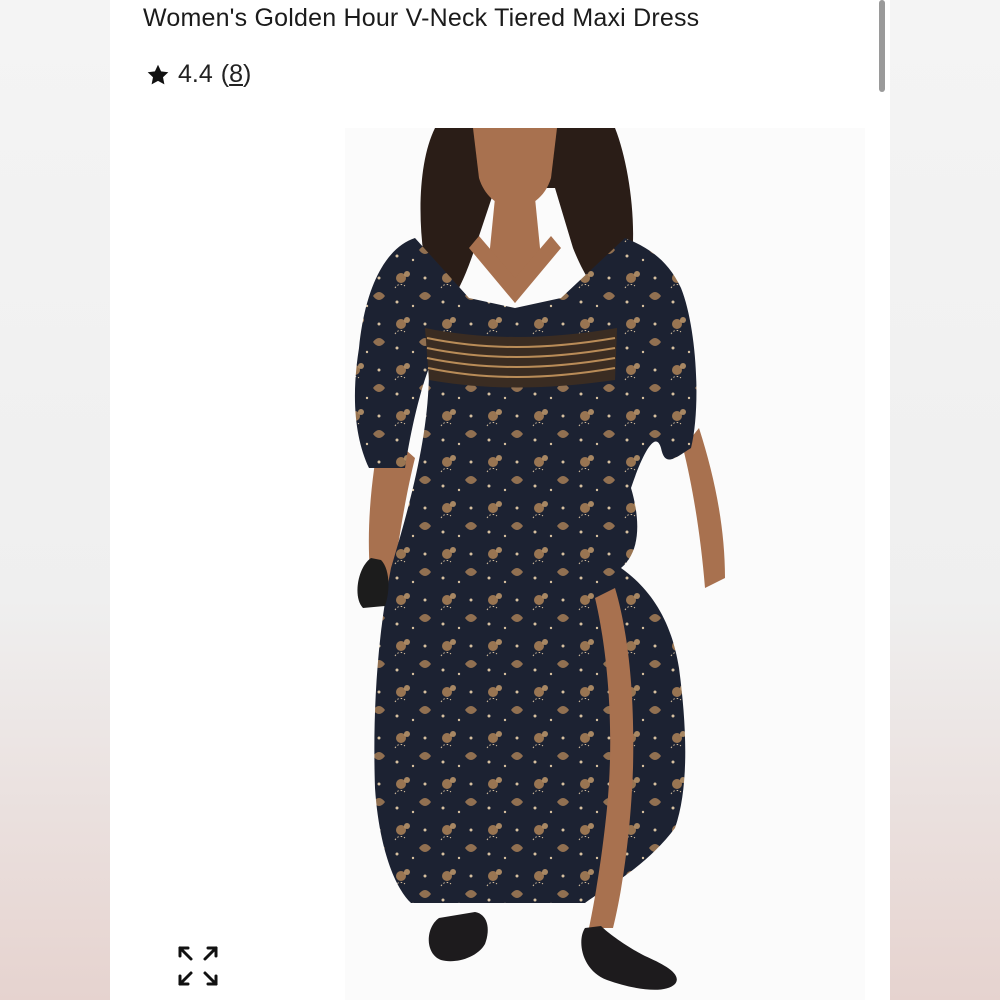 Image resolution: width=1000 pixels, height=1000 pixels. I want to click on review-count-link: (8), so click(236, 74).